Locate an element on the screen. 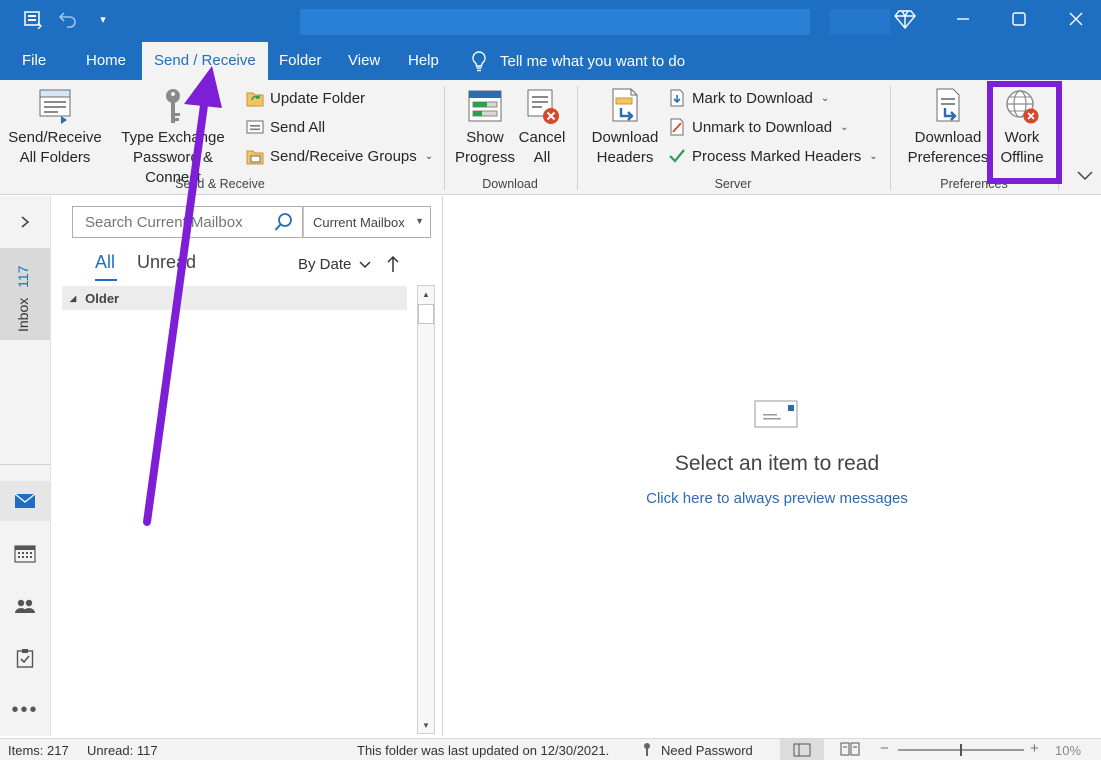 This screenshot has width=1101, height=760. download-headers-line2: Headers is located at coordinates (625, 157).